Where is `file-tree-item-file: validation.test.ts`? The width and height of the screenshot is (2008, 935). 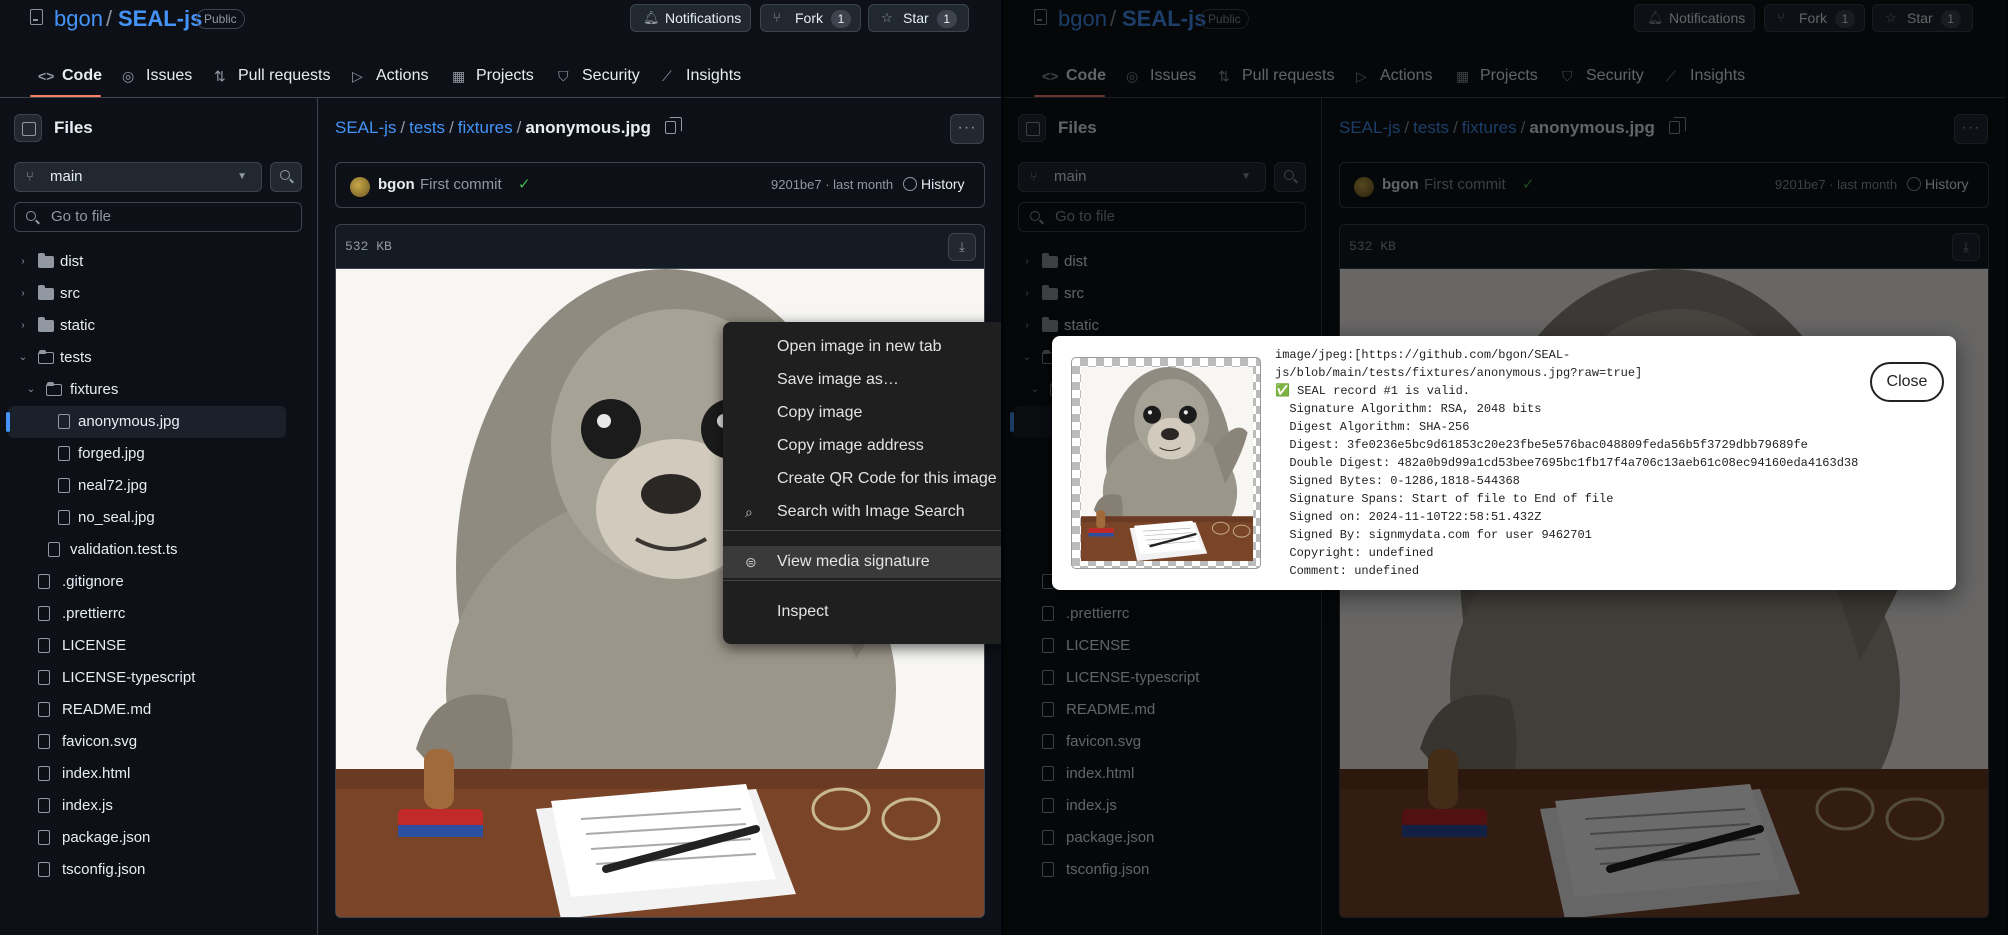 file-tree-item-file: validation.test.ts is located at coordinates (150, 550).